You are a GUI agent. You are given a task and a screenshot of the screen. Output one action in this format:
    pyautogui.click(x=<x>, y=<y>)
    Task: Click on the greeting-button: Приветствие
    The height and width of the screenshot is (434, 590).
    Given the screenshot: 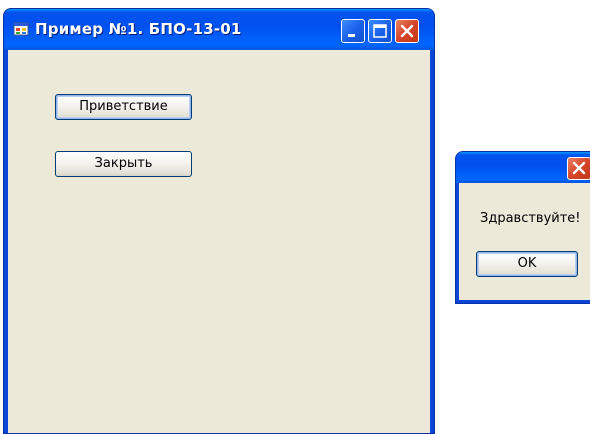 What is the action you would take?
    pyautogui.click(x=123, y=107)
    